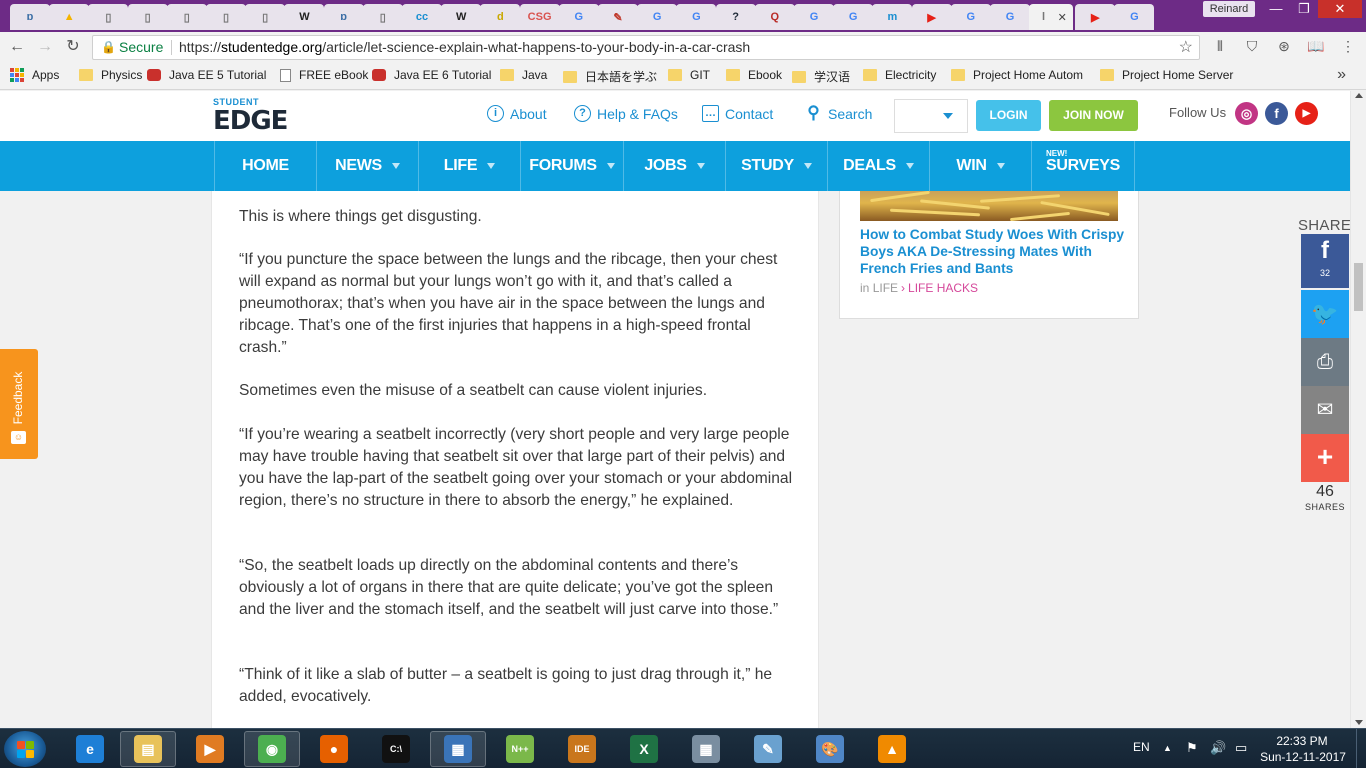  What do you see at coordinates (706, 749) in the screenshot?
I see `taskbar-calculator-button: ▦` at bounding box center [706, 749].